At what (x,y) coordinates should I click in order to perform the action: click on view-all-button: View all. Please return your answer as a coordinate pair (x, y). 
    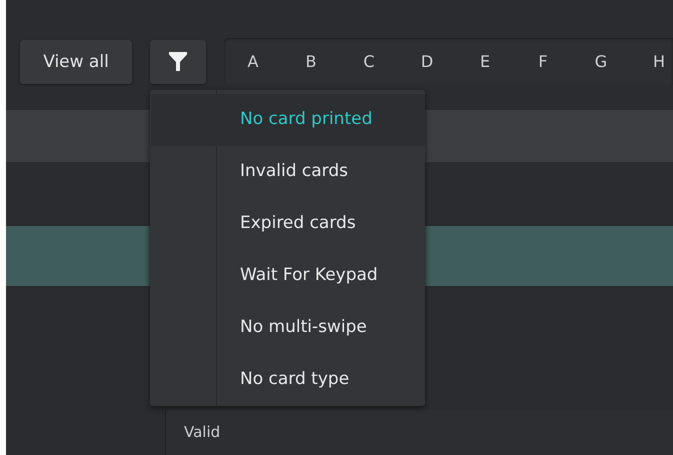
    Looking at the image, I should click on (76, 62).